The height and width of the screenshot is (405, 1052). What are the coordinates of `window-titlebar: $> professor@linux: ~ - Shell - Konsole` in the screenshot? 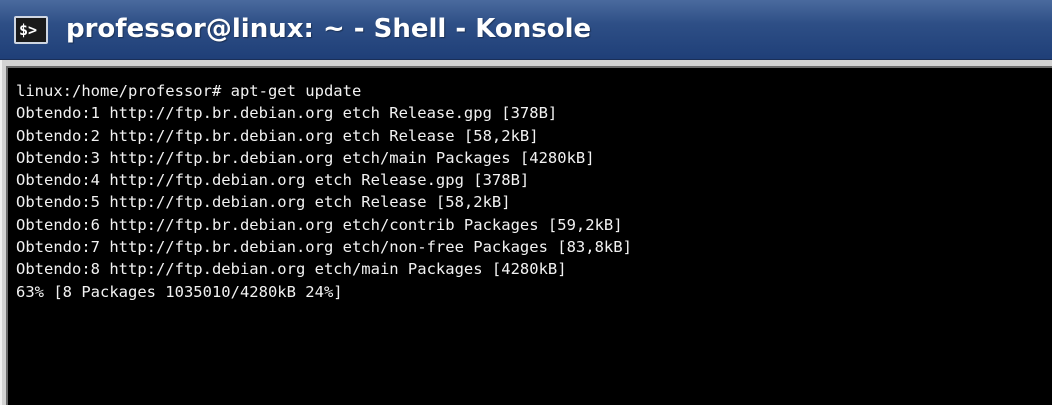 It's located at (526, 30).